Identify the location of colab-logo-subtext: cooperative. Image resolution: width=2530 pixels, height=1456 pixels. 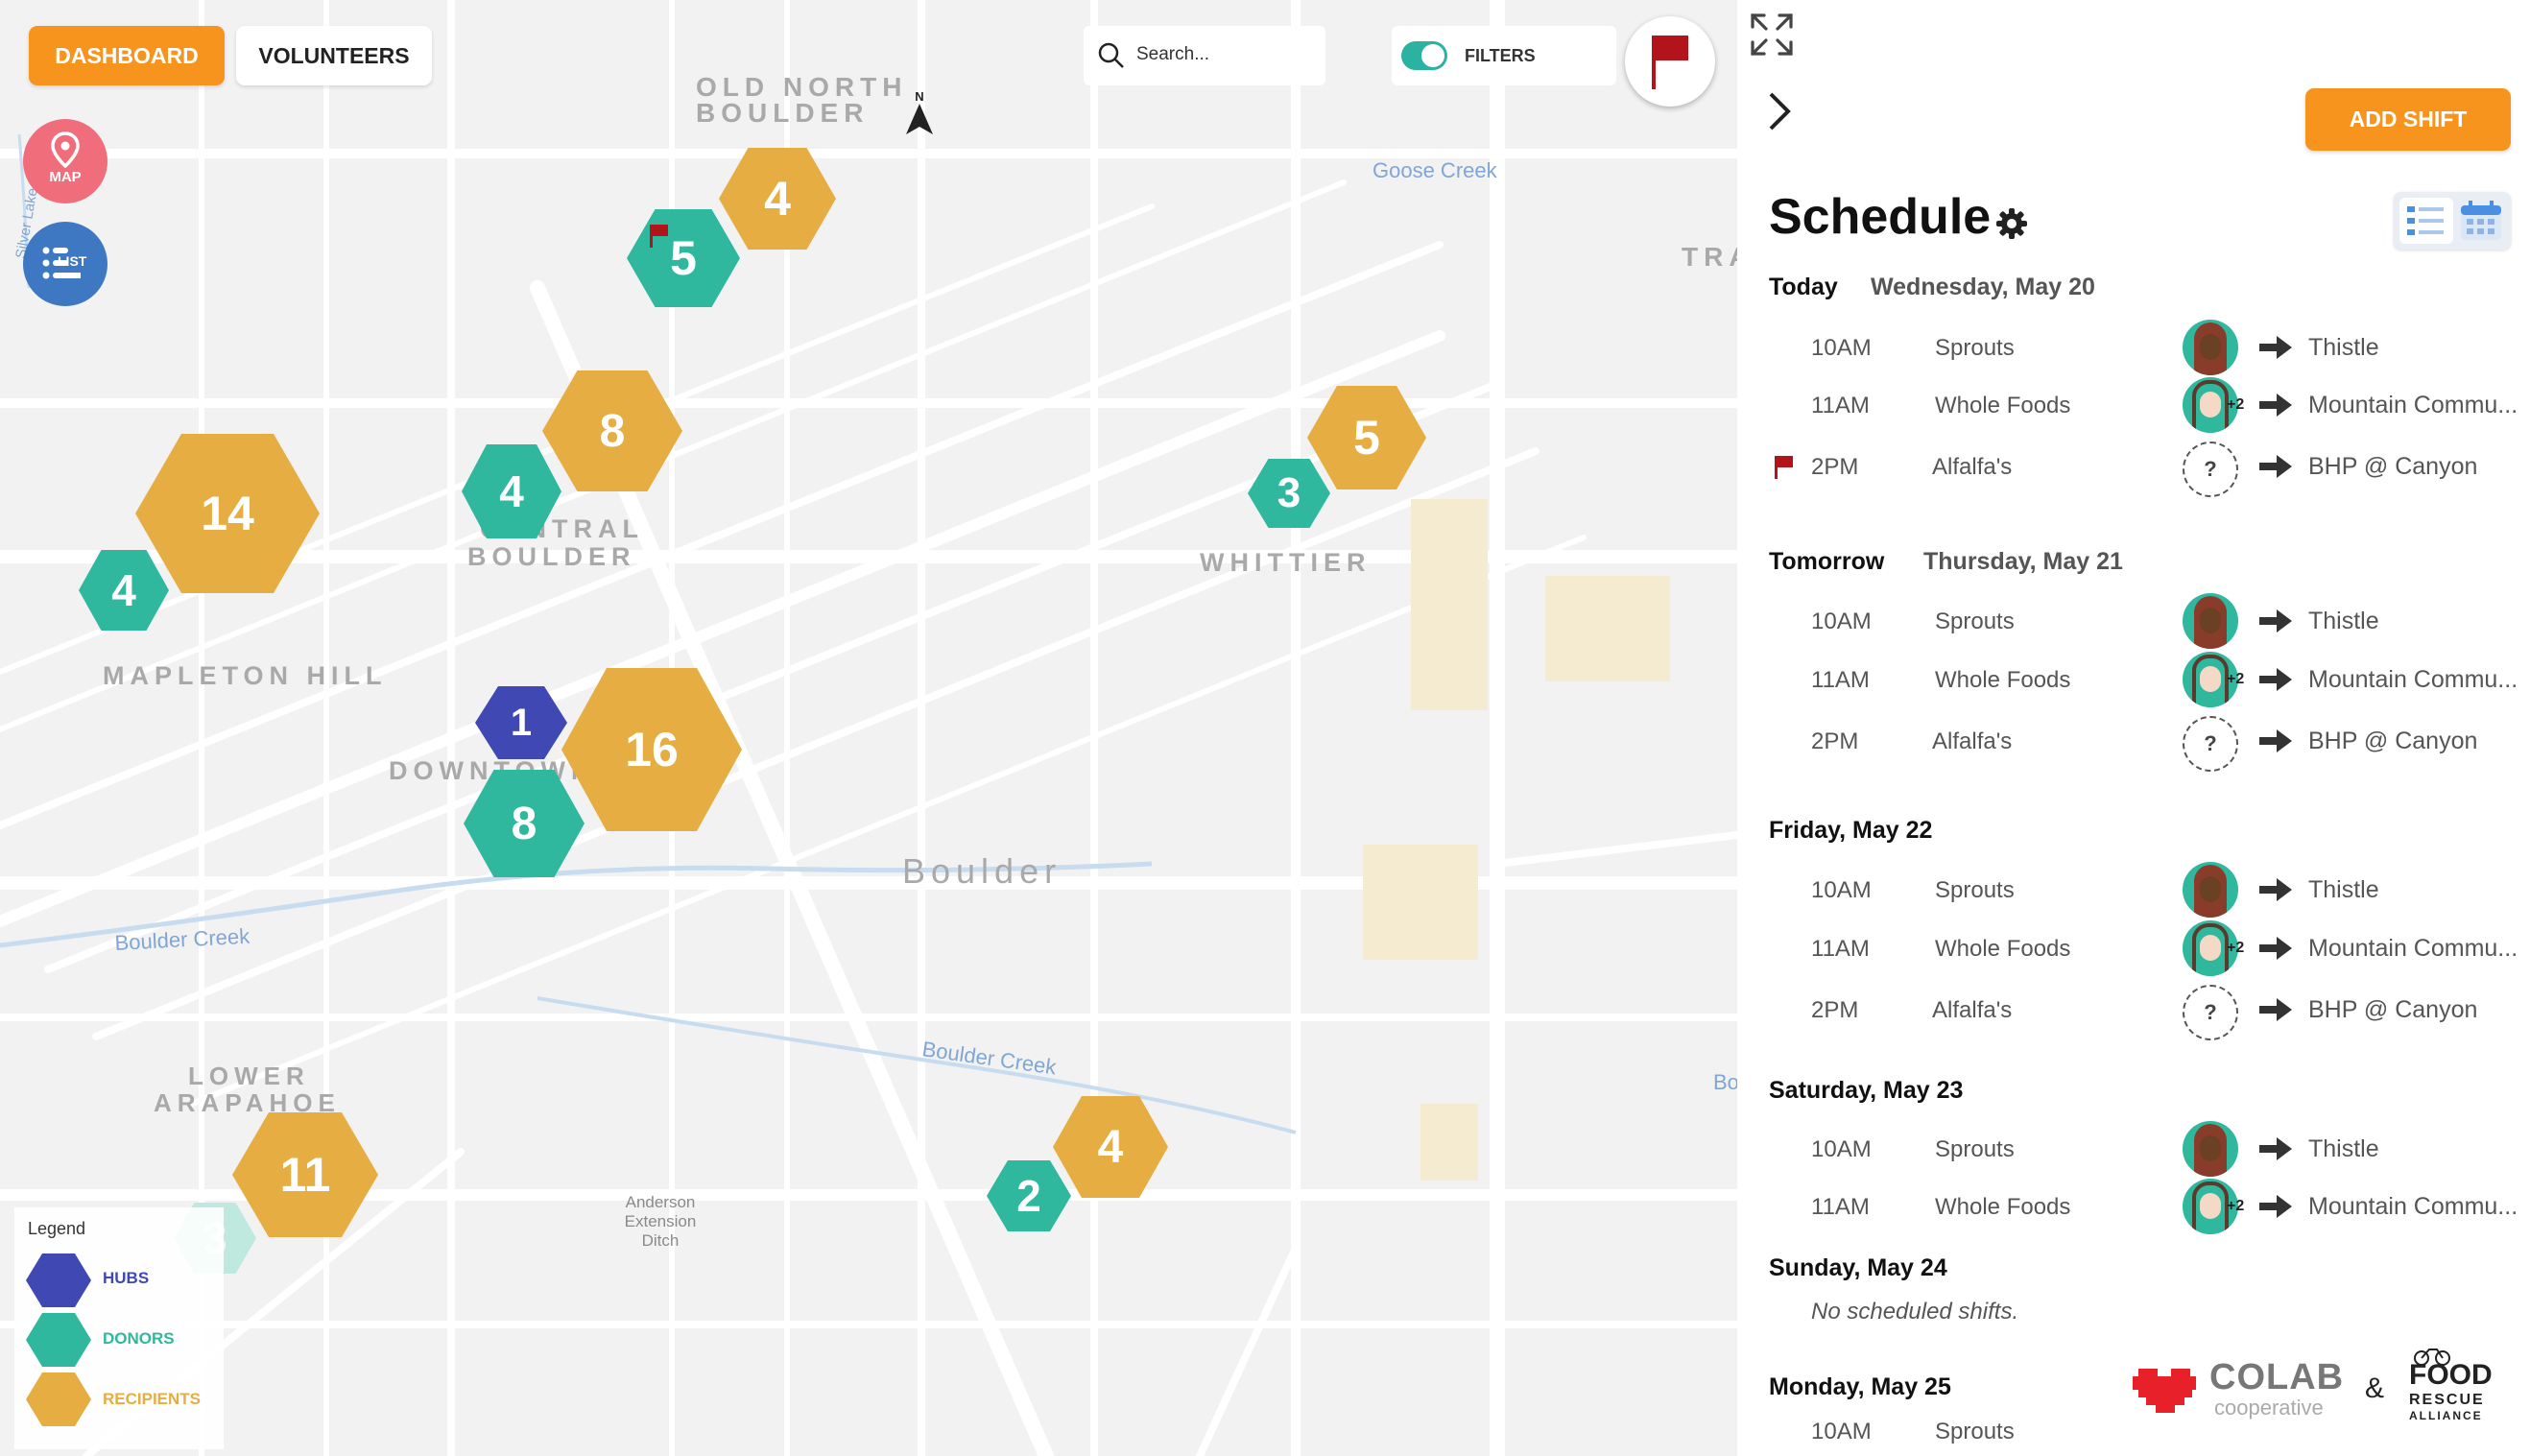
(2269, 1408).